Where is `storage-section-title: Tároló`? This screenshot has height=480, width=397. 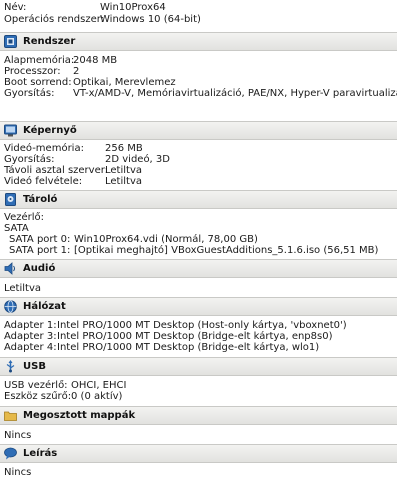 storage-section-title: Tároló is located at coordinates (40, 199).